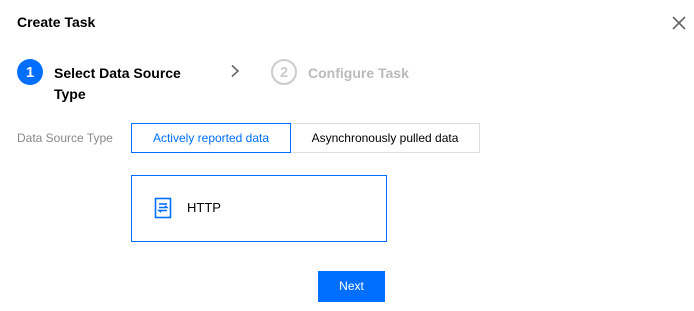  Describe the element at coordinates (65, 138) in the screenshot. I see `data-source-type-label: Data Source Type` at that location.